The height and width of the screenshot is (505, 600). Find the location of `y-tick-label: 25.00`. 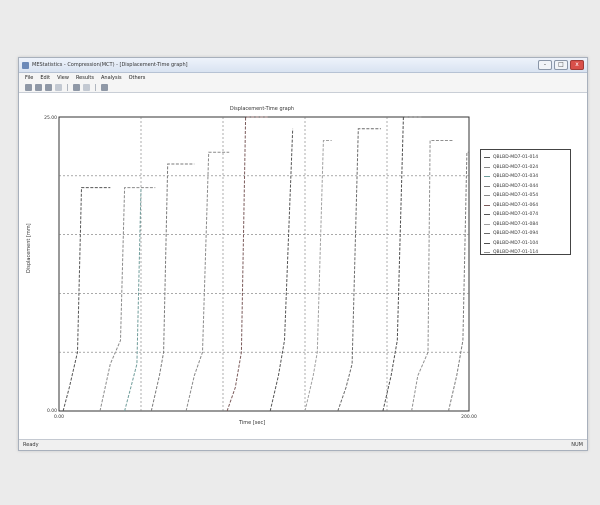

y-tick-label: 25.00 is located at coordinates (50, 118).